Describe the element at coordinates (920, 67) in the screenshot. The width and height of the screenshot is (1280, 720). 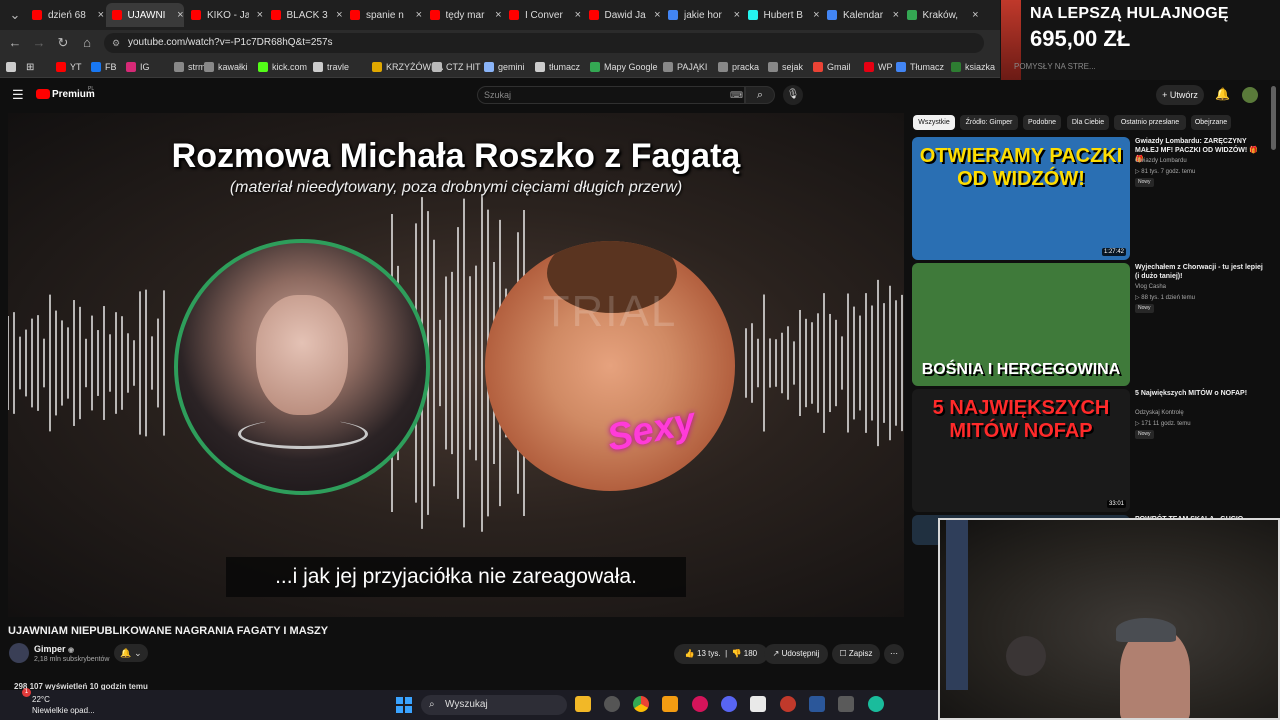
I see `bookmark-item: Tłumacz` at that location.